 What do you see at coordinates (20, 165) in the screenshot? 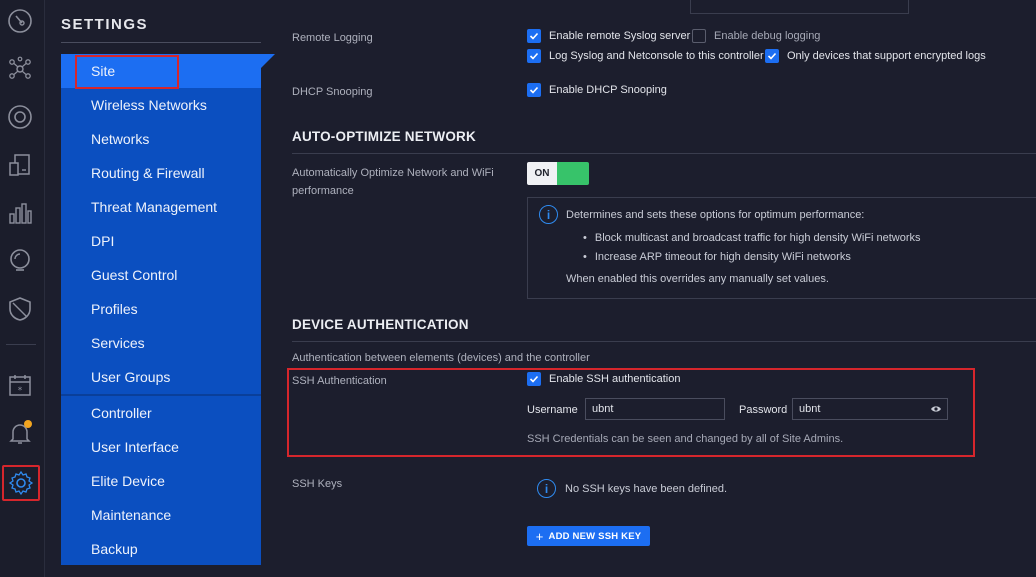
I see `clients-icon` at bounding box center [20, 165].